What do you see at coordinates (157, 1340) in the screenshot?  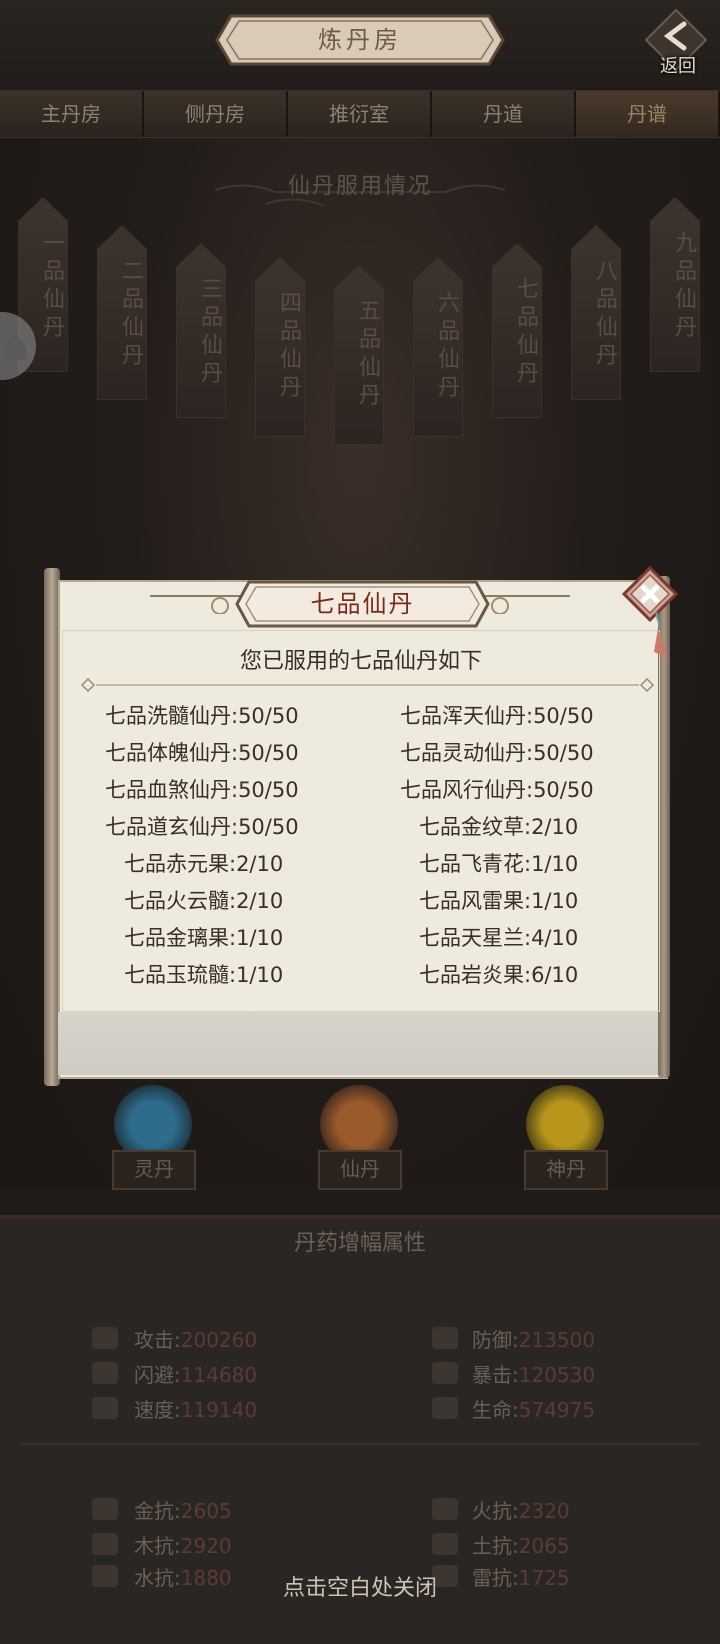 I see `stat-label: 攻击:` at bounding box center [157, 1340].